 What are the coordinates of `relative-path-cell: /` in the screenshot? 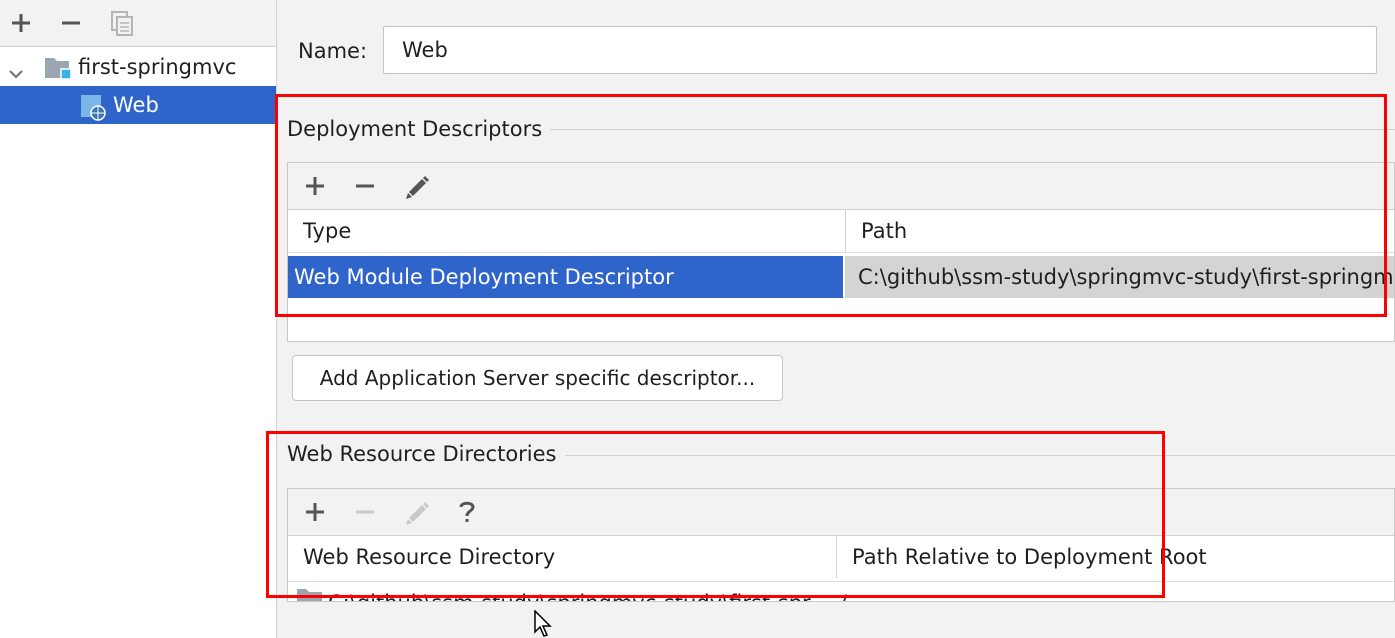 It's located at (1117, 591).